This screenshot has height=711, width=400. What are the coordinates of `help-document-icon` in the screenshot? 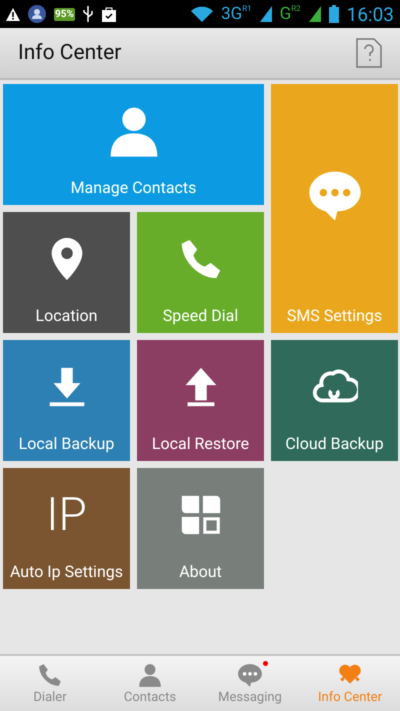 It's located at (369, 53).